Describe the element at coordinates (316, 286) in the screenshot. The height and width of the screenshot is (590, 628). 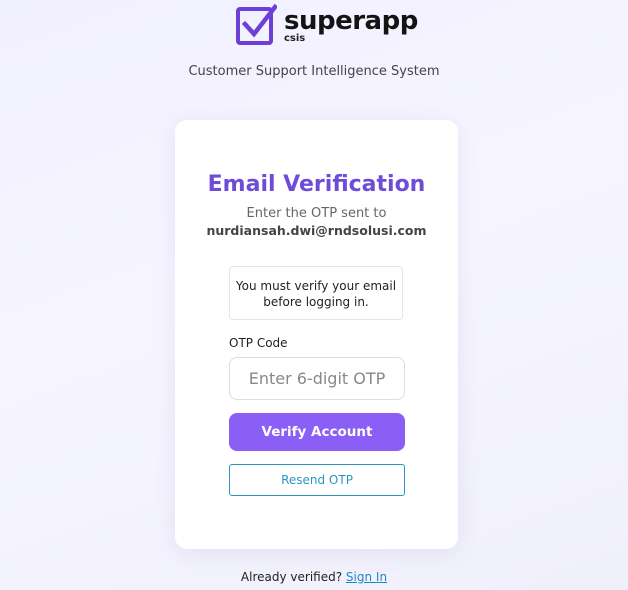
I see `notice-line-1: You must verify your email` at that location.